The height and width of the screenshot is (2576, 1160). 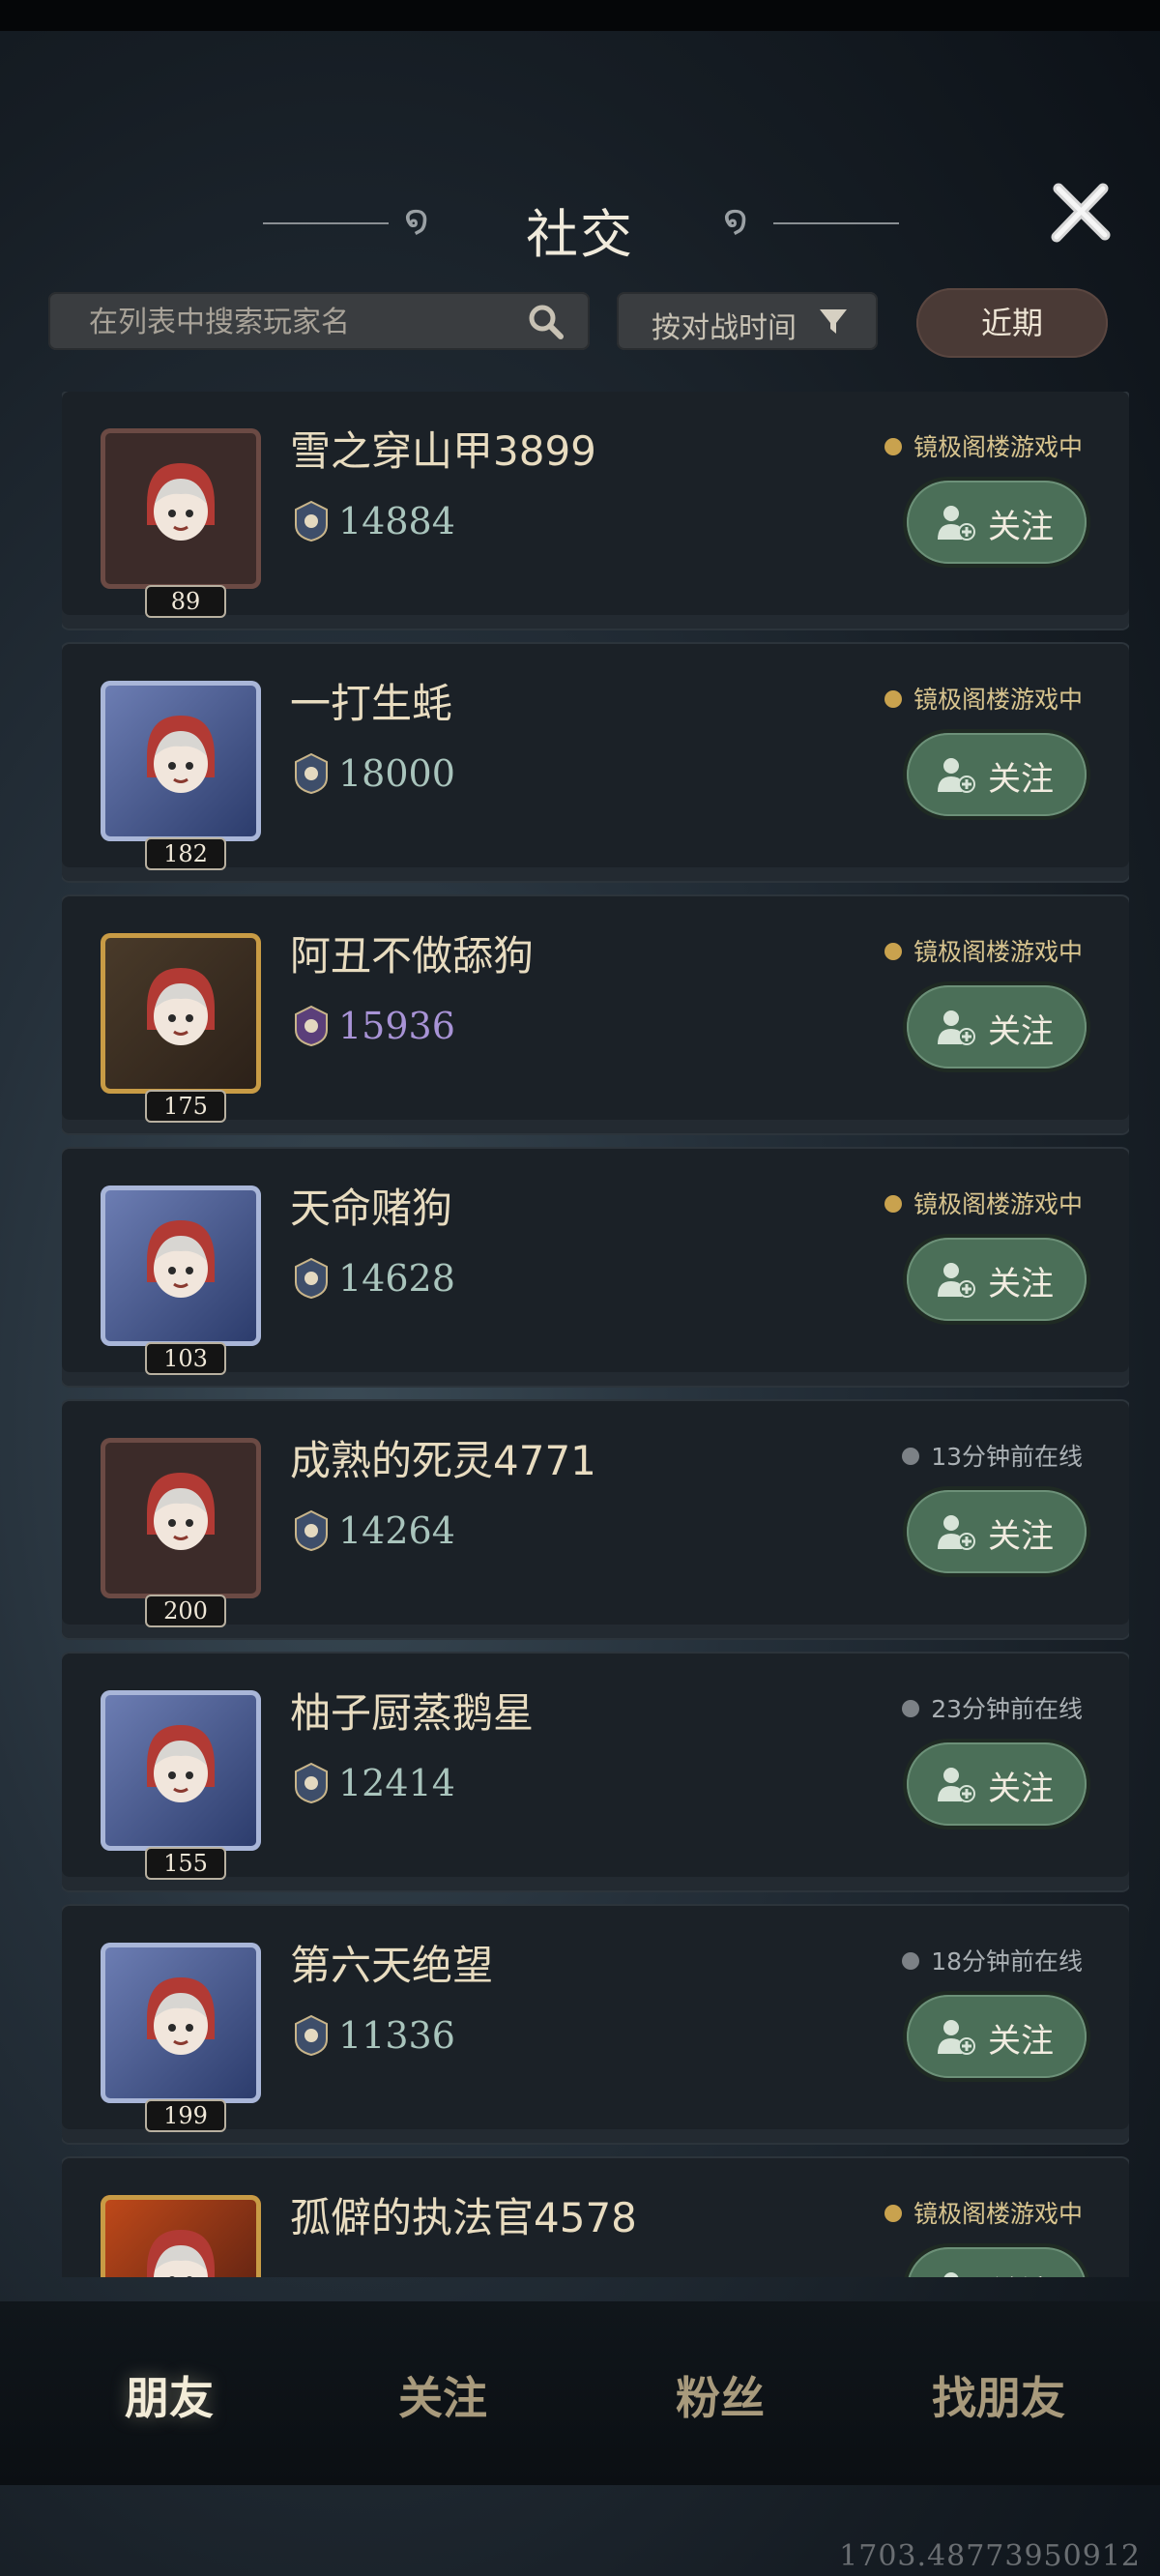 I want to click on player-avatar: 200, so click(x=181, y=1532).